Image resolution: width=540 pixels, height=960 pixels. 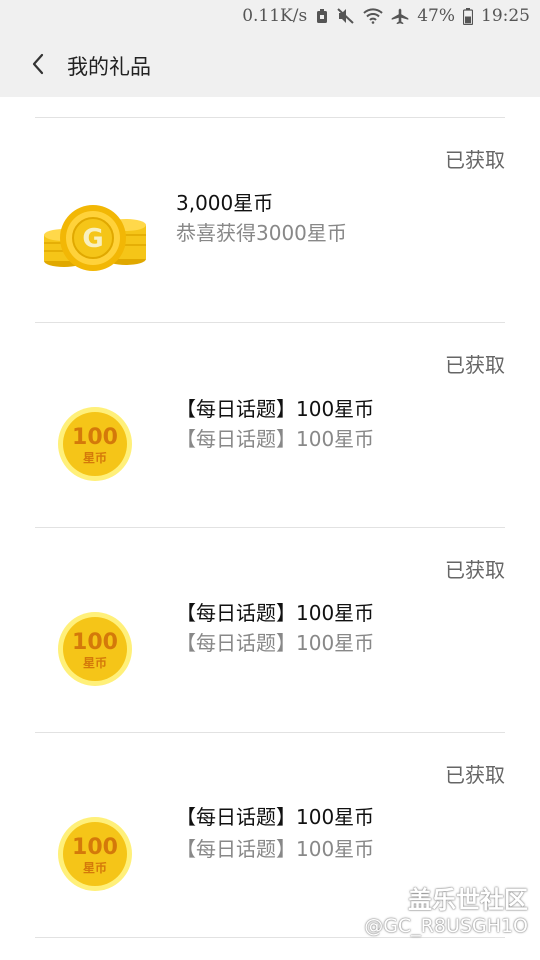 What do you see at coordinates (346, 16) in the screenshot?
I see `mute-icon` at bounding box center [346, 16].